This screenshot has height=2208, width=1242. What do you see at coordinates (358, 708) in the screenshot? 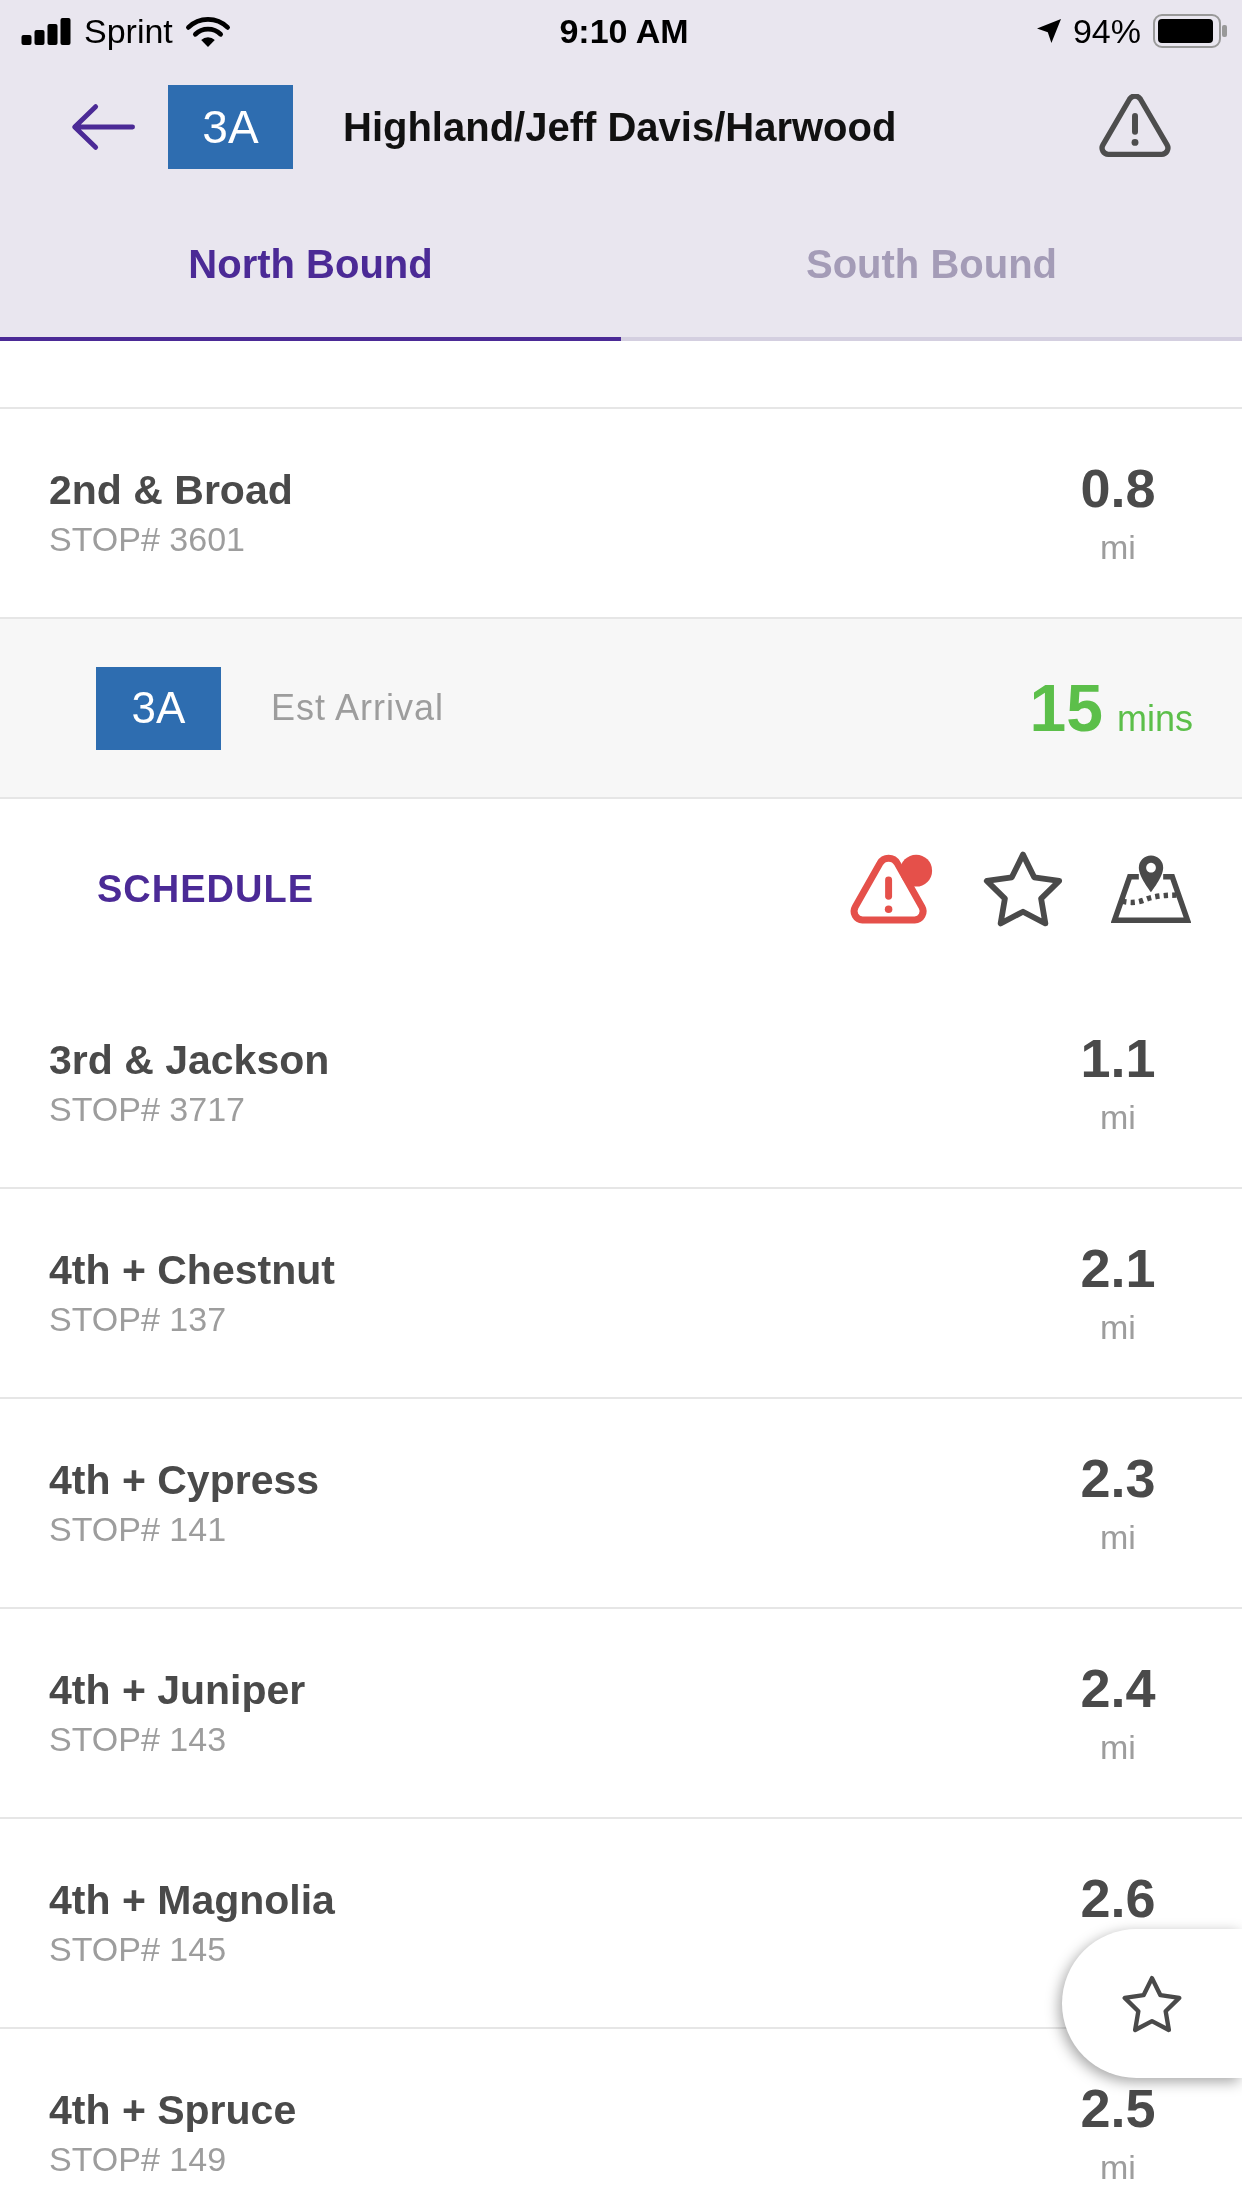
I see `arrival-label: Est Arrival` at bounding box center [358, 708].